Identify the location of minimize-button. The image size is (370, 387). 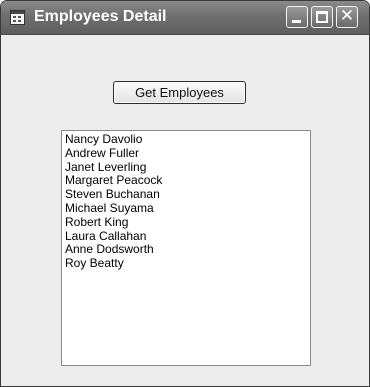
(297, 17).